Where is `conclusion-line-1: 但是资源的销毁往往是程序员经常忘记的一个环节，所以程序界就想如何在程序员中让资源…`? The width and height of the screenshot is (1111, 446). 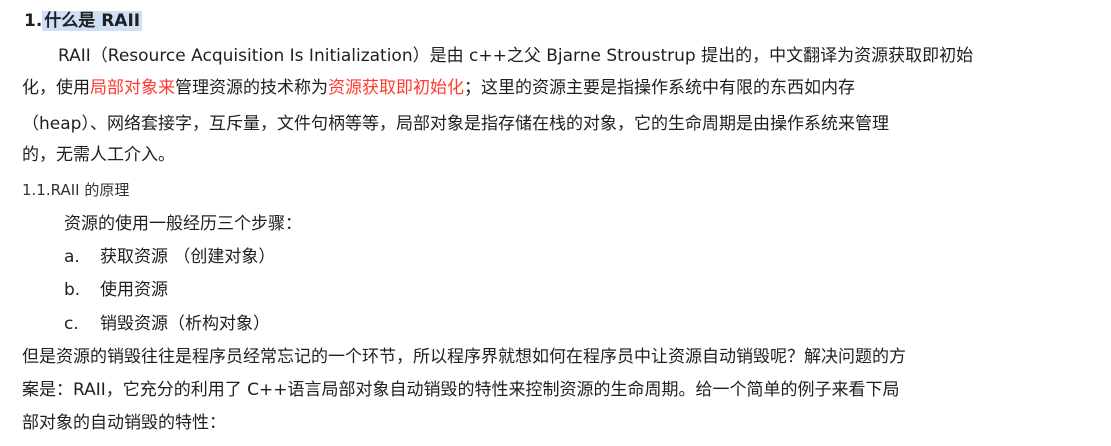
conclusion-line-1: 但是资源的销毁往往是程序员经常忘记的一个环节，所以程序界就想如何在程序员中让资源… is located at coordinates (464, 357).